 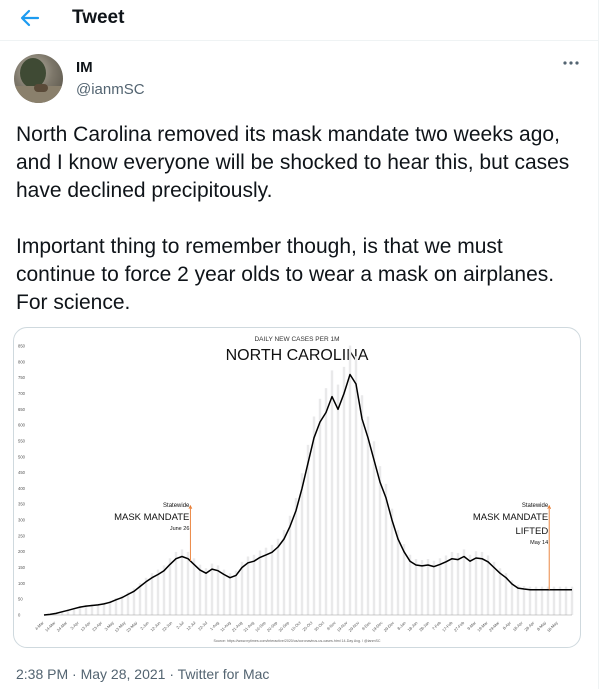 What do you see at coordinates (97, 626) in the screenshot?
I see `x-tick-label: 23-Apr` at bounding box center [97, 626].